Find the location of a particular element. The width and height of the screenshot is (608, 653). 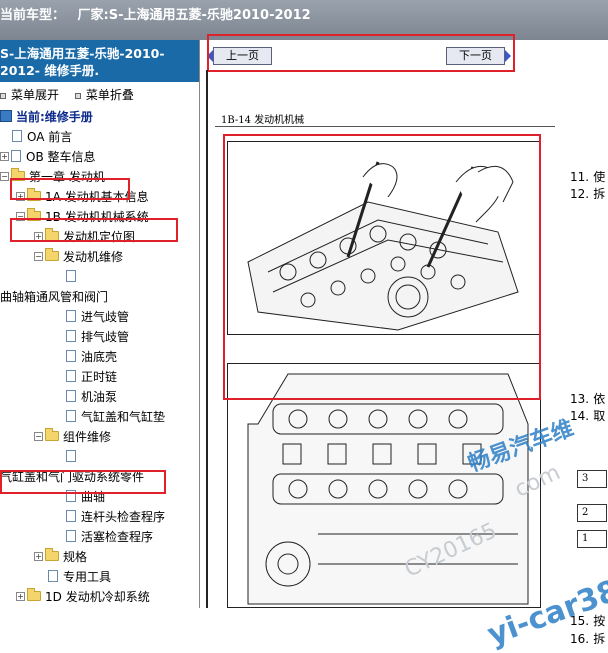

tree-item-pcv: 曲轴箱通风管和阀门 is located at coordinates (54, 296).